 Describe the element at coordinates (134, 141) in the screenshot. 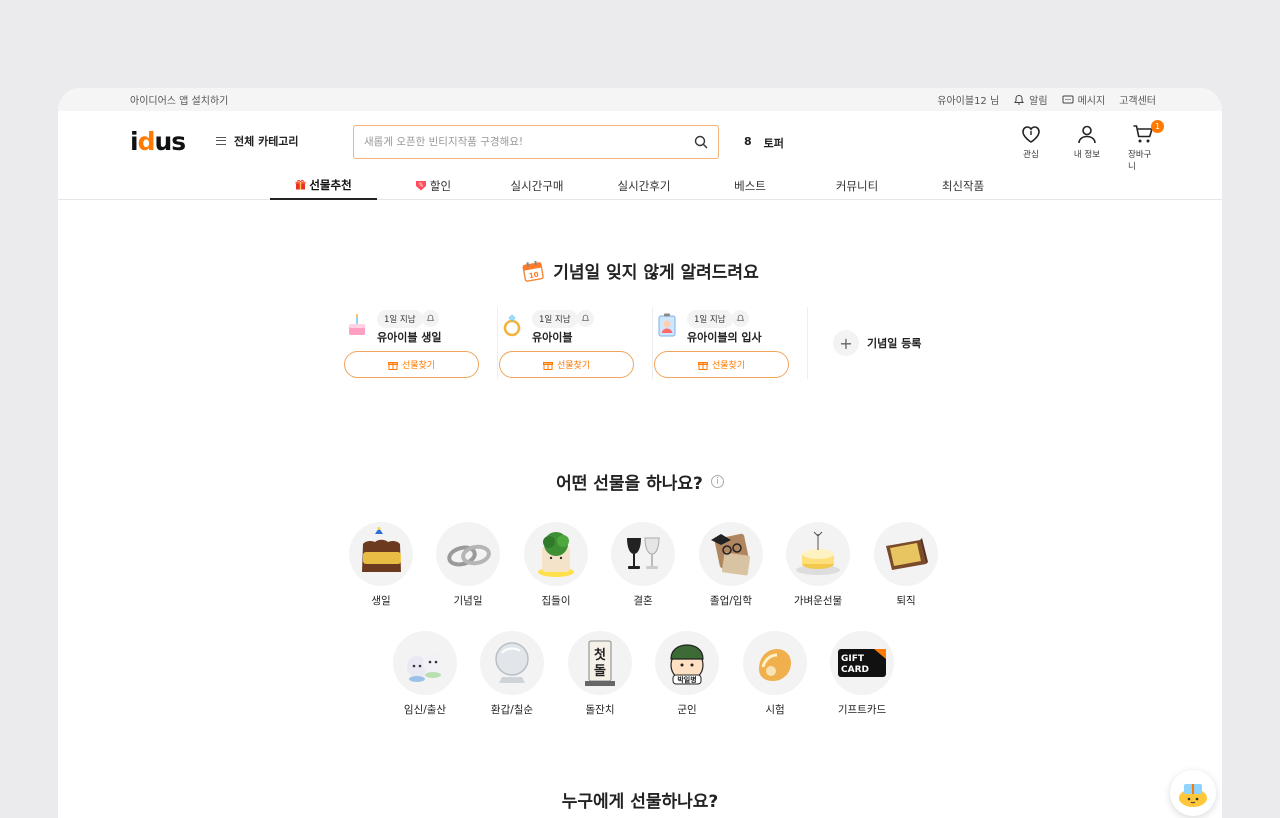

I see `logo-i: i` at that location.